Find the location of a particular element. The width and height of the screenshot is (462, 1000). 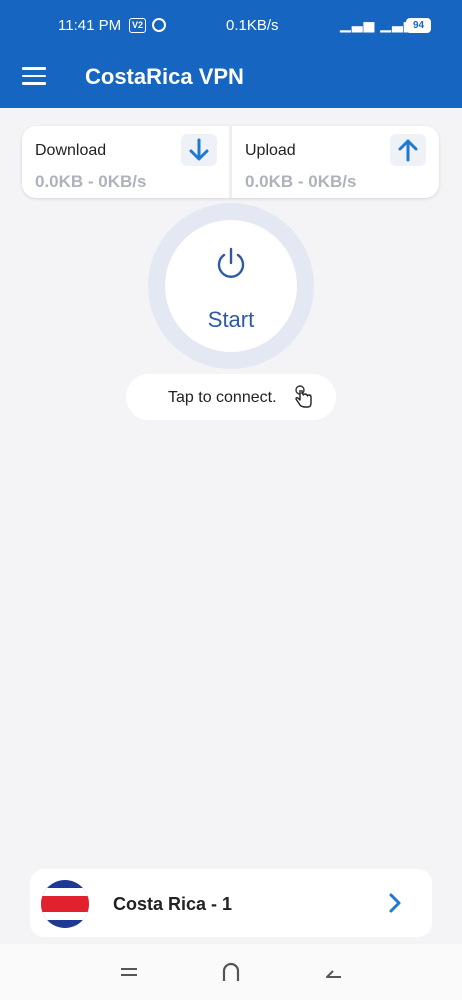

server-selector: Costa Rica - 1 is located at coordinates (231, 903).